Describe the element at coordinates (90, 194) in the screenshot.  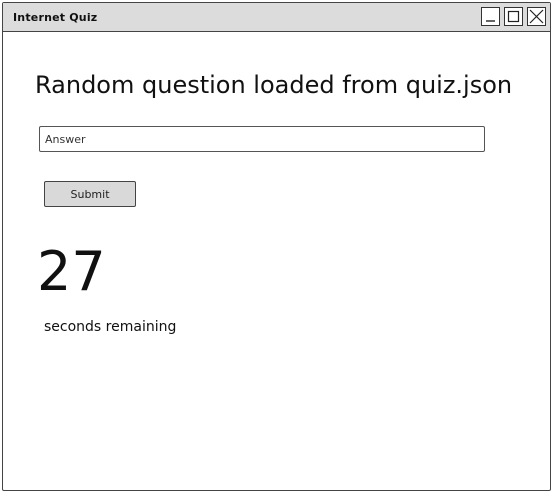
I see `submit-button: Submit` at that location.